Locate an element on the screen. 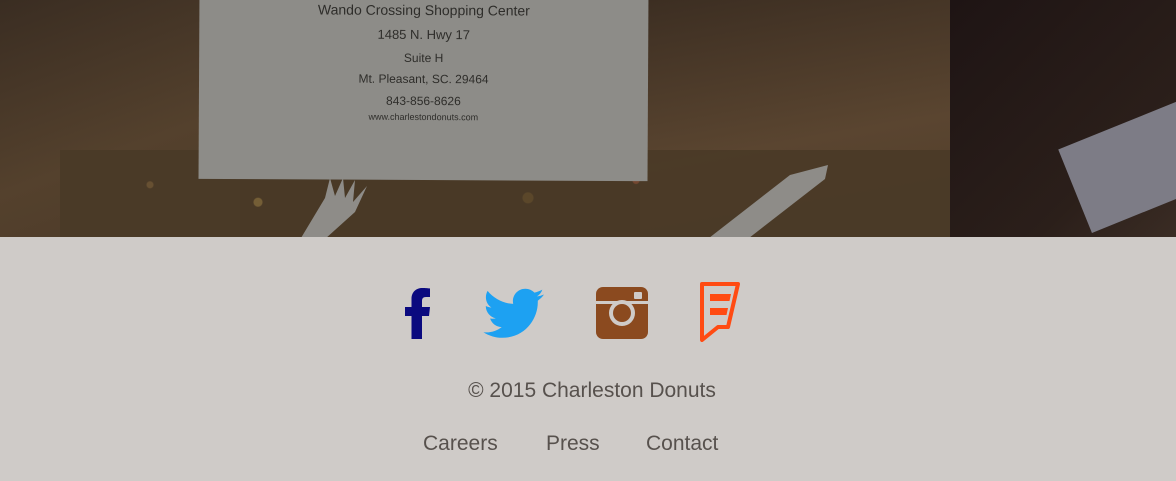  facebook-icon is located at coordinates (417, 313).